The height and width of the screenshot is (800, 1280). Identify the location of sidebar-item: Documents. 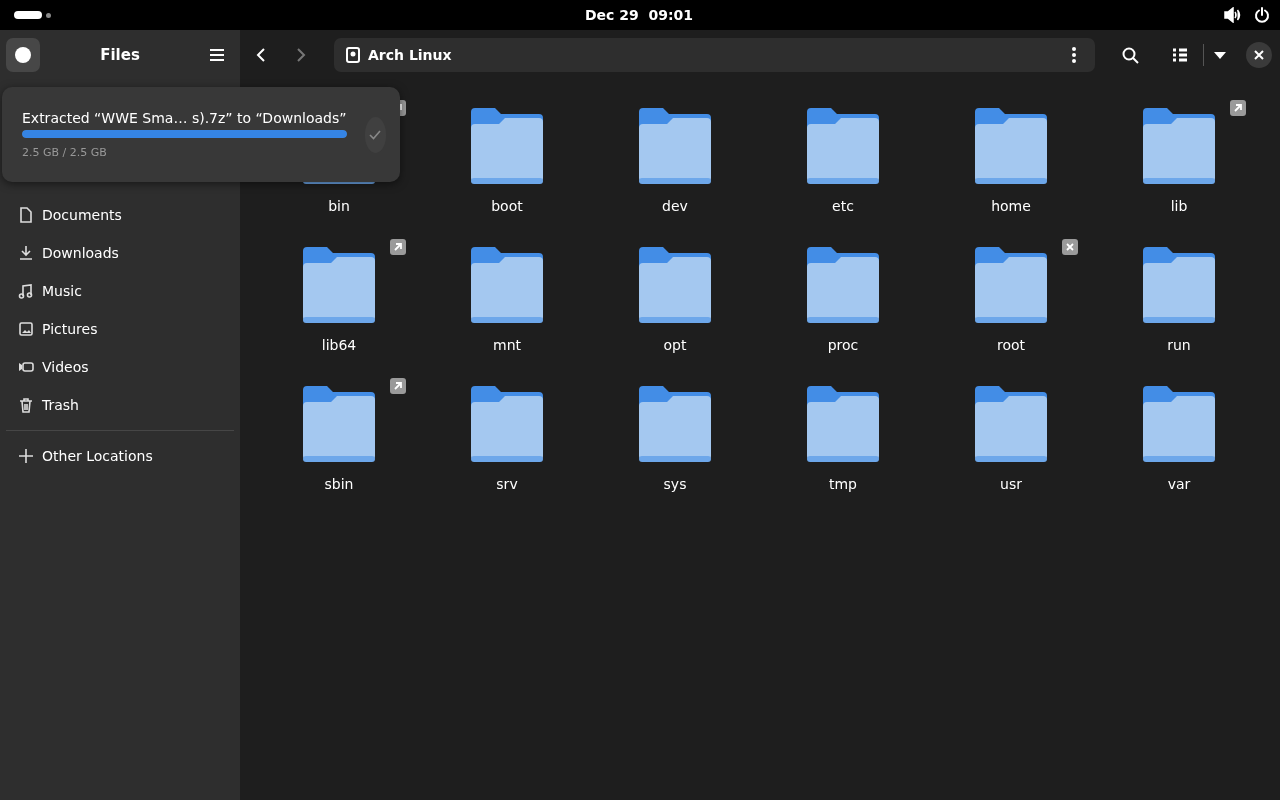
(120, 215).